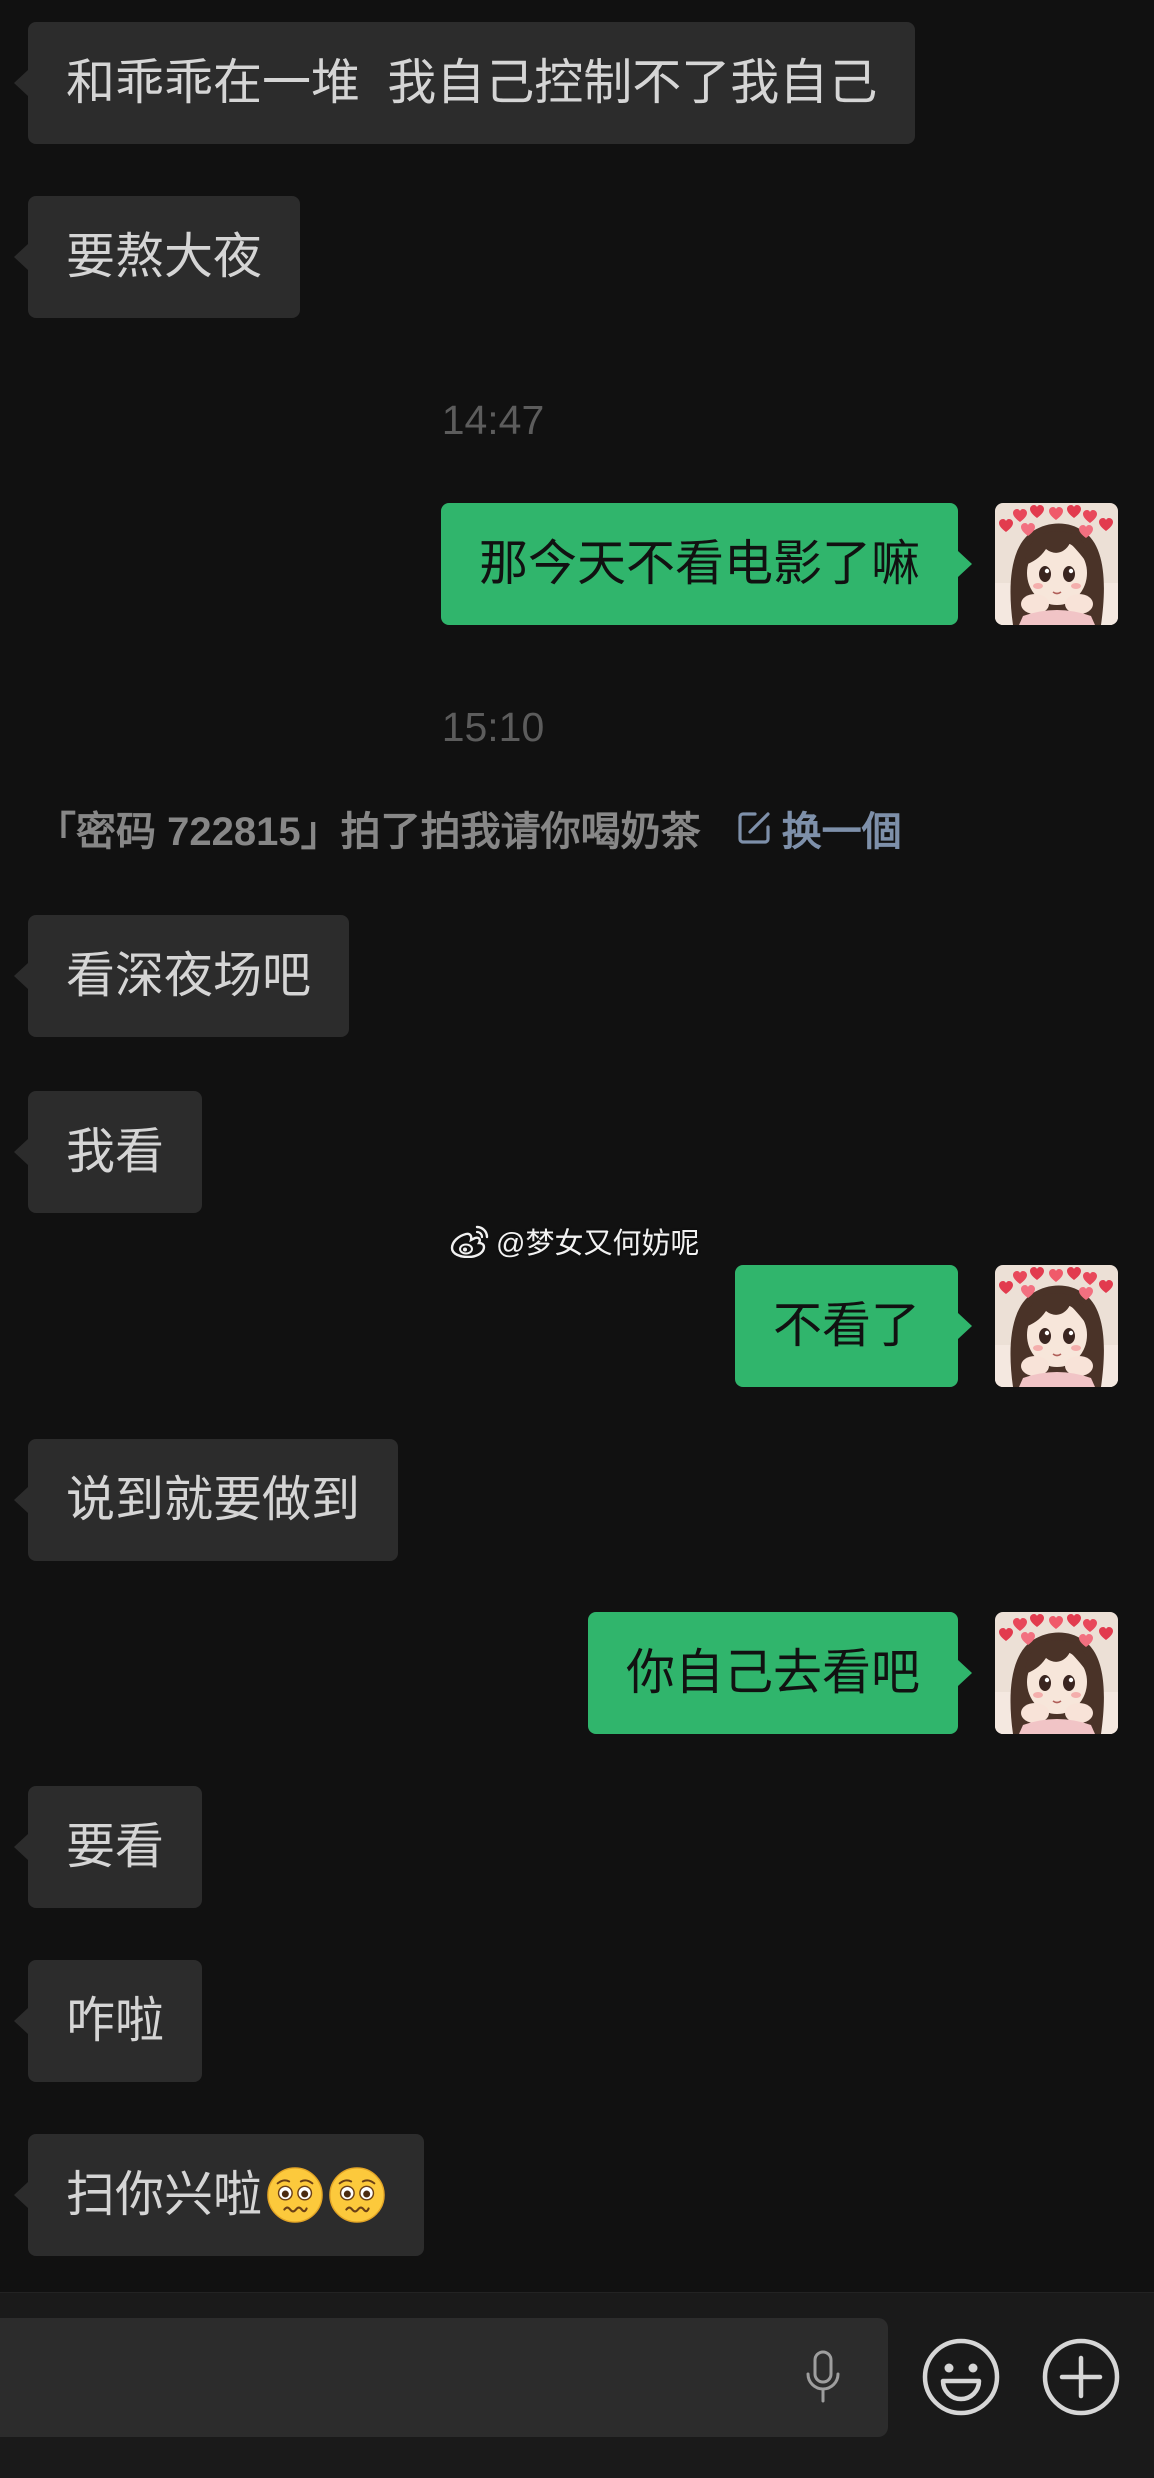 The width and height of the screenshot is (1154, 2478). Describe the element at coordinates (493, 727) in the screenshot. I see `message-timestamp: 15:10` at that location.